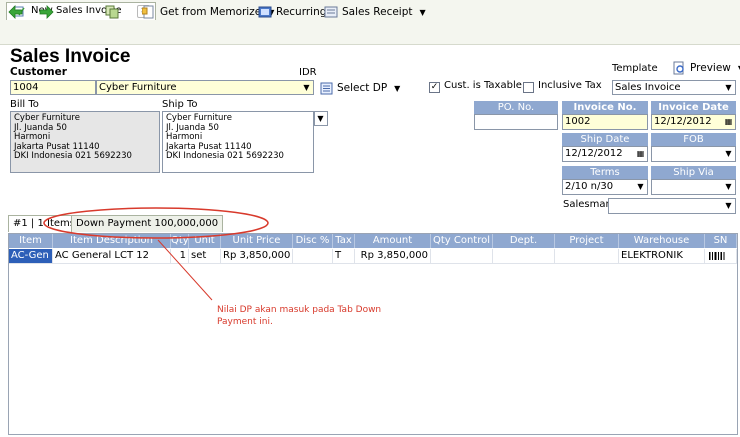  What do you see at coordinates (524, 241) in the screenshot?
I see `col-header-dept: Dept.` at bounding box center [524, 241].